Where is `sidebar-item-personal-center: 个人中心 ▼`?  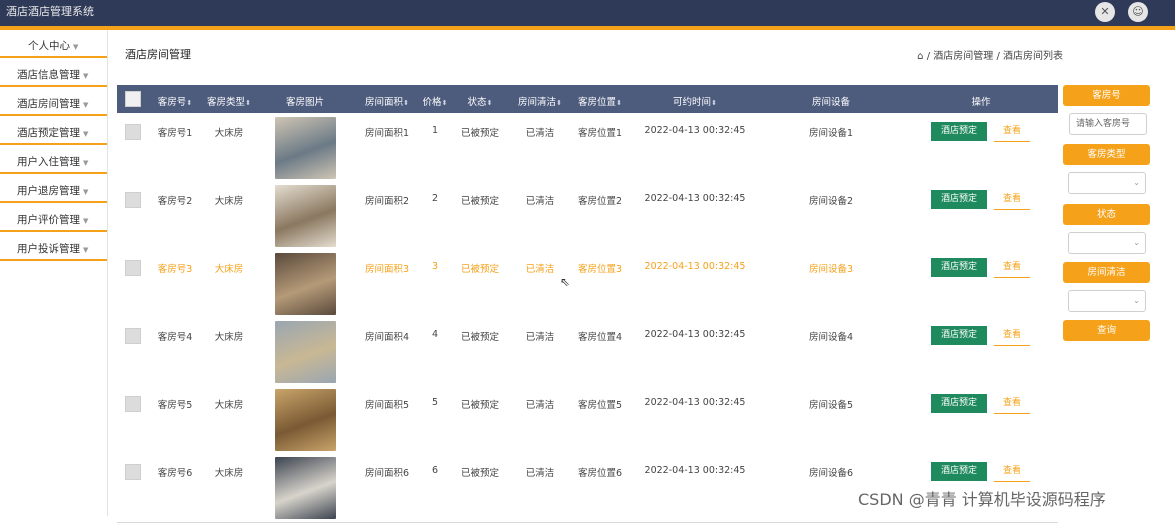
sidebar-item-personal-center: 个人中心 ▼ is located at coordinates (53, 44).